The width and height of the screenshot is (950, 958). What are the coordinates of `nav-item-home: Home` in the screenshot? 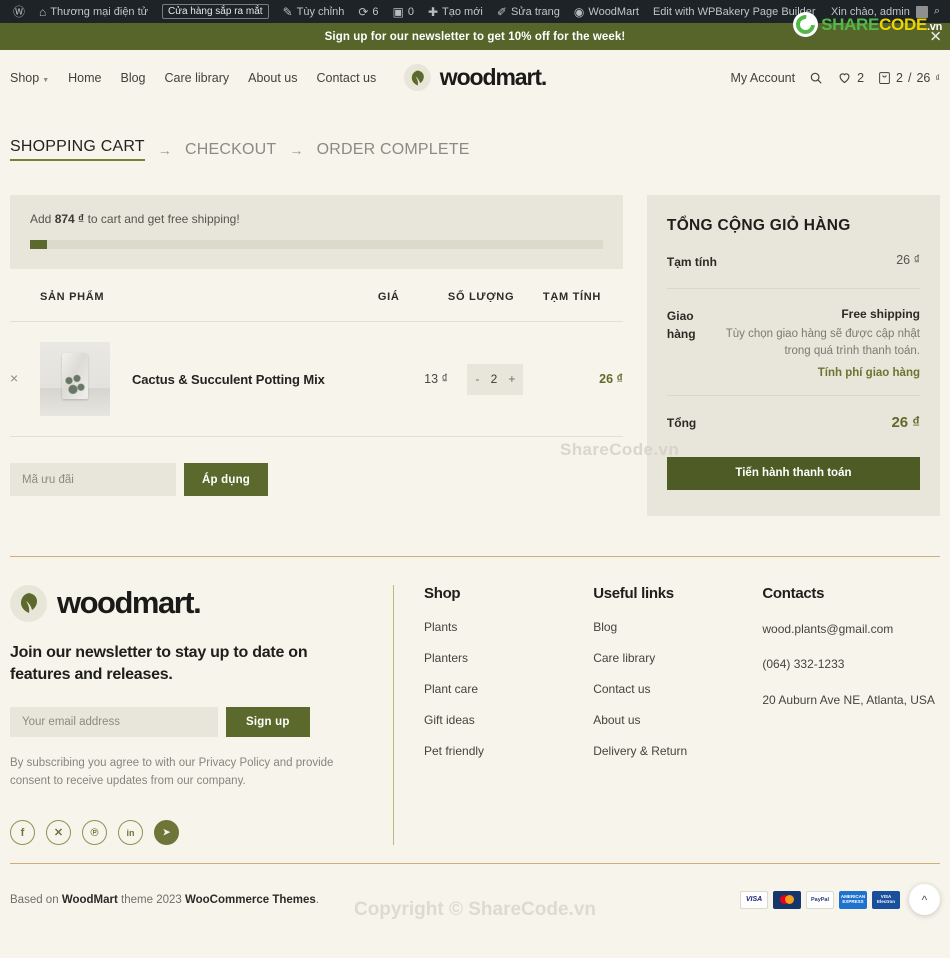 It's located at (84, 78).